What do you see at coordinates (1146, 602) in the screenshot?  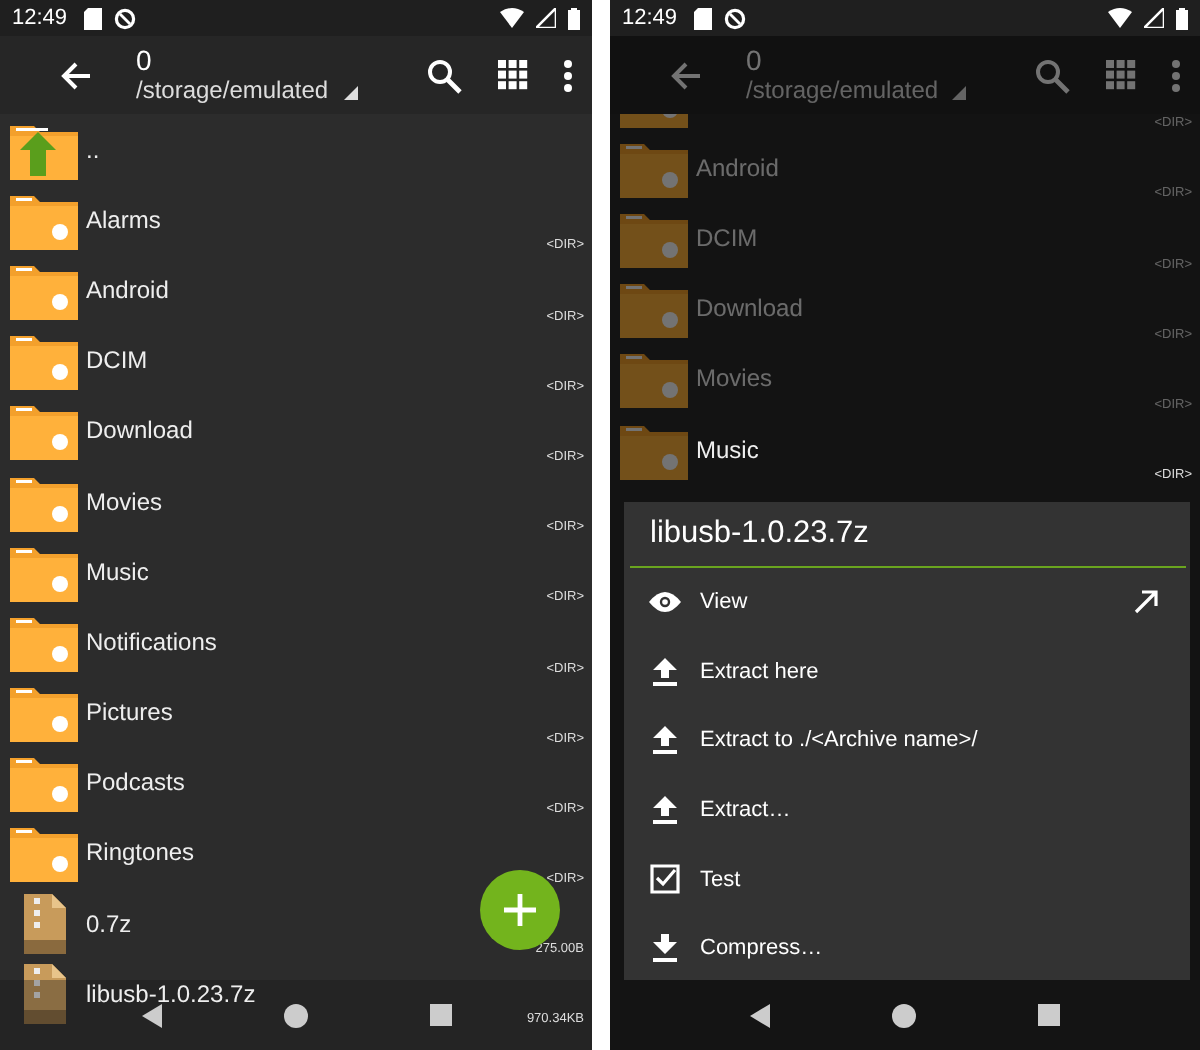 I see `open-external-arrow-icon` at bounding box center [1146, 602].